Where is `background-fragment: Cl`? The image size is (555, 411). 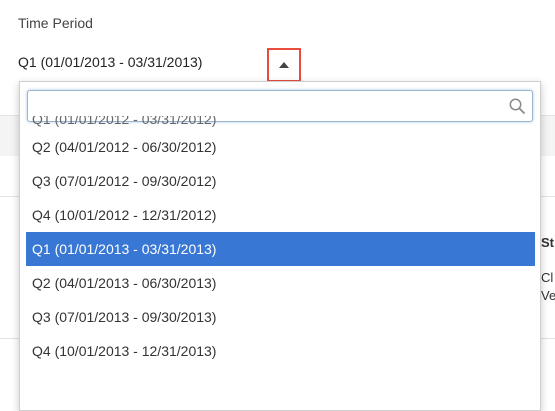
background-fragment: Cl is located at coordinates (547, 277).